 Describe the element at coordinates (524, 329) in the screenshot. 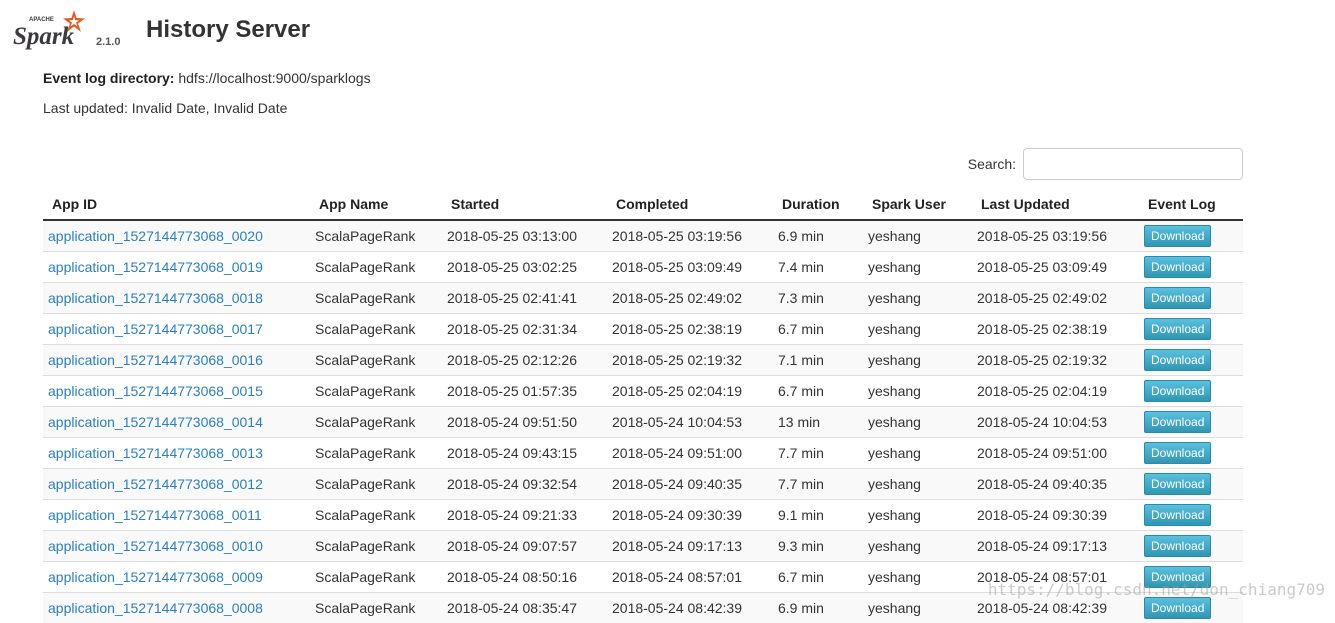

I see `started-cell: 2018-05-25 02:31:34` at that location.